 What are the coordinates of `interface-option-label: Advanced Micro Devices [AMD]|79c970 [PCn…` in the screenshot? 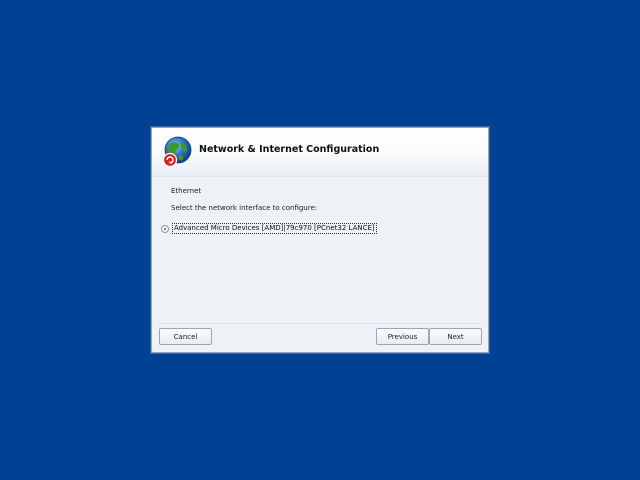 It's located at (274, 228).